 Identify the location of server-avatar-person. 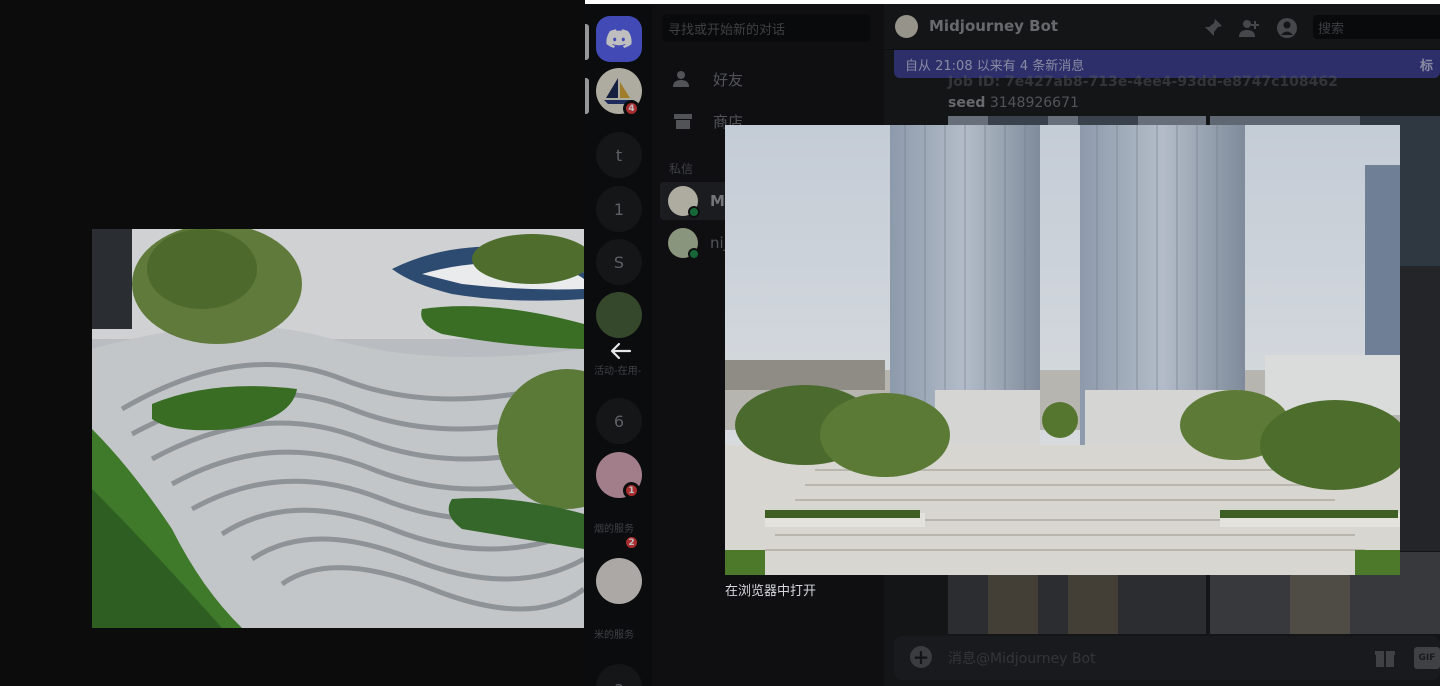
(619, 581).